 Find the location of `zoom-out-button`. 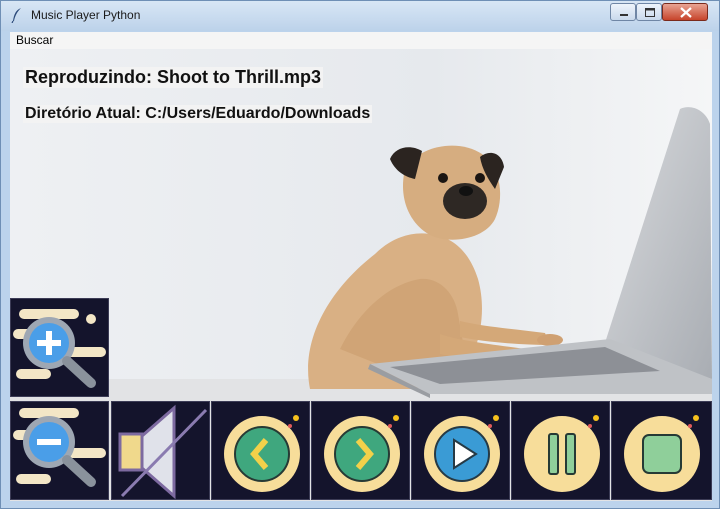

zoom-out-button is located at coordinates (59, 450).